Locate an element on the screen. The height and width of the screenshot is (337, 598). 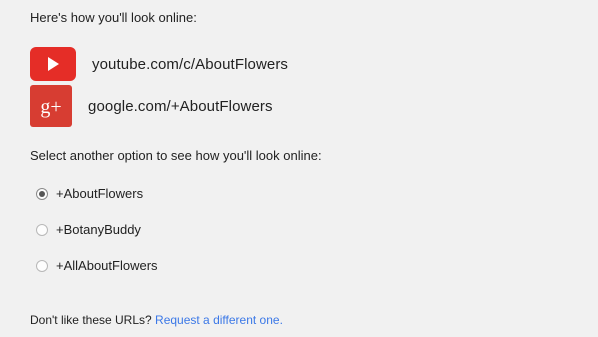
google-plus-icon: g+ is located at coordinates (51, 106).